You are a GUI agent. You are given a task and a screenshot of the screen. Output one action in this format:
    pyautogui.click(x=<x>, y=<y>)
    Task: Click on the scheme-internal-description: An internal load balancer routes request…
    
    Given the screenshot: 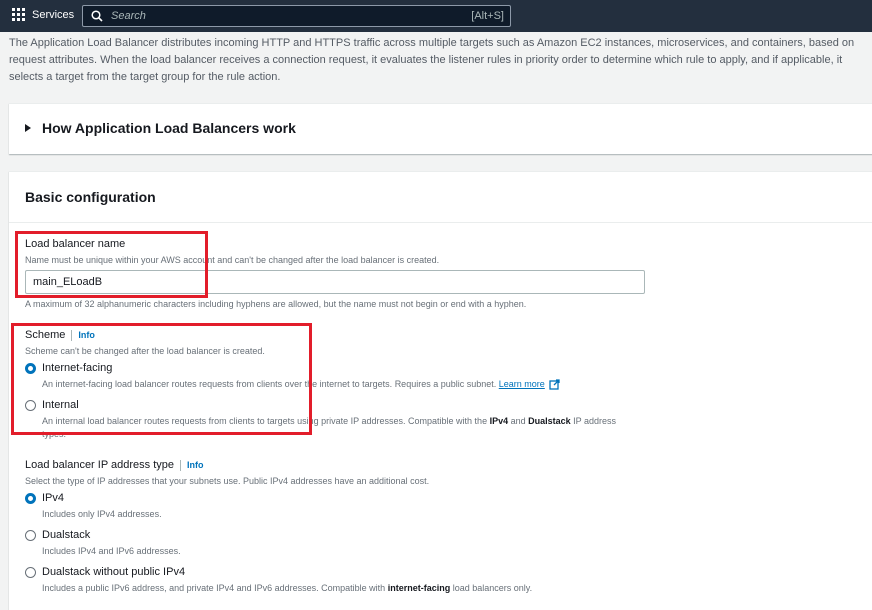 What is the action you would take?
    pyautogui.click(x=342, y=428)
    